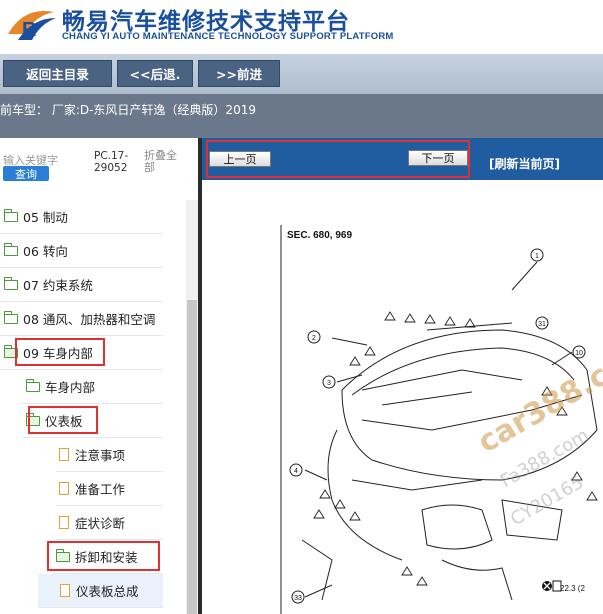 The width and height of the screenshot is (603, 614). Describe the element at coordinates (89, 319) in the screenshot. I see `tree-item-label: 08 通风、加热器和空调` at that location.